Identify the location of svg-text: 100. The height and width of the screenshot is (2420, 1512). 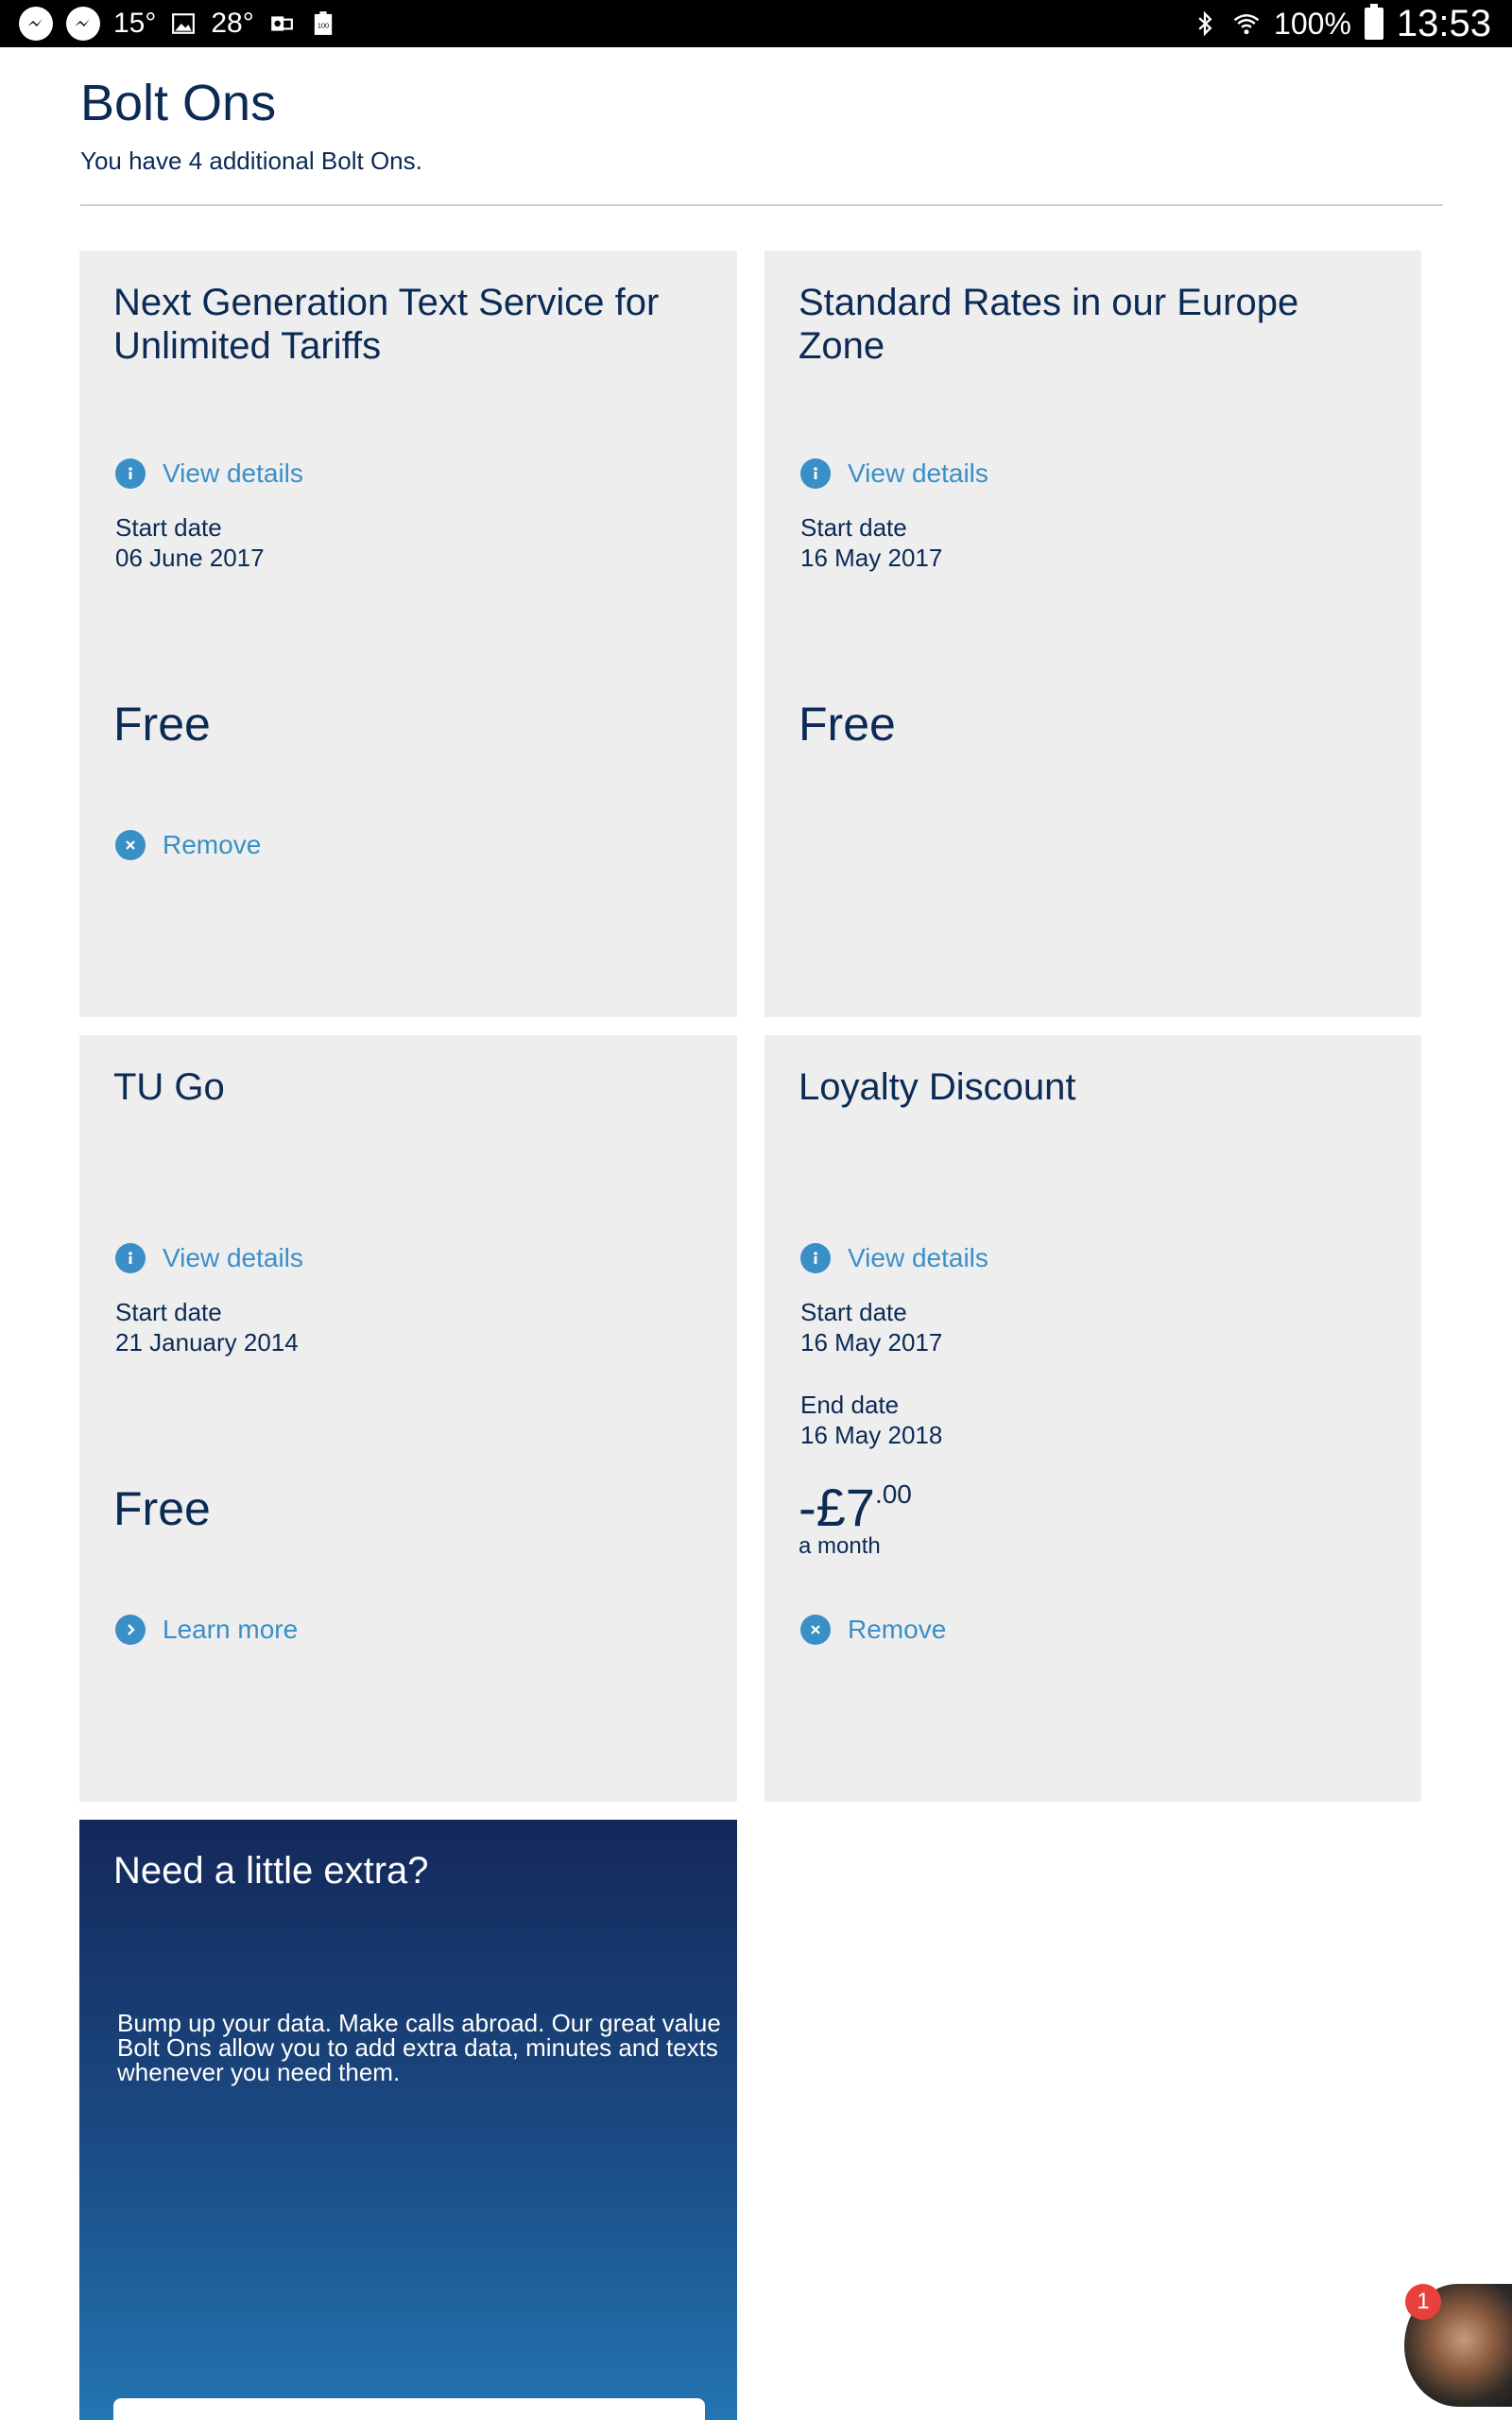
(323, 26).